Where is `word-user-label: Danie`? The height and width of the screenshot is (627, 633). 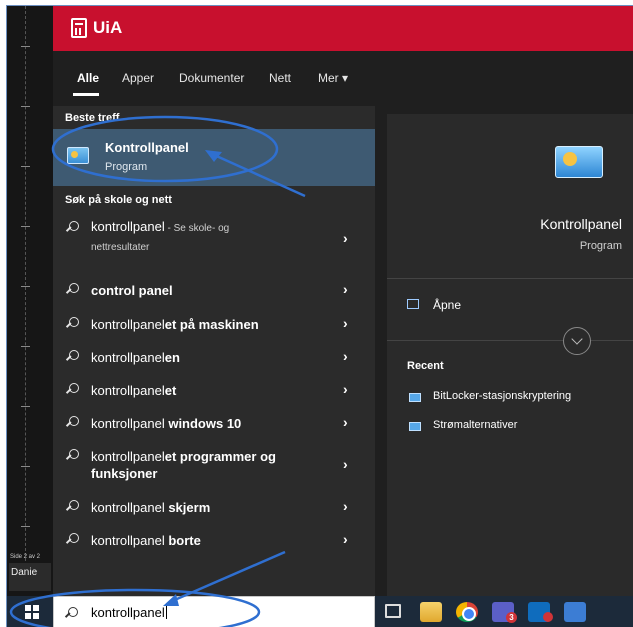
word-user-label: Danie is located at coordinates (30, 577).